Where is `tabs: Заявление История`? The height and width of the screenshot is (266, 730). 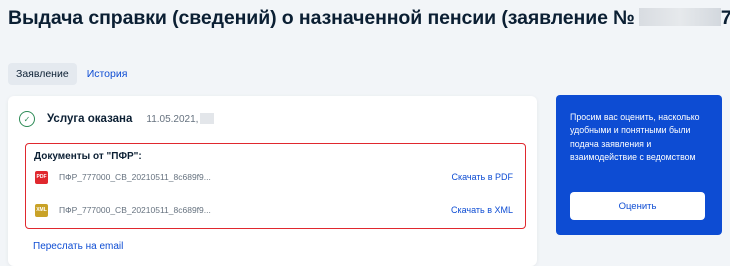
tabs: Заявление История is located at coordinates (71, 74).